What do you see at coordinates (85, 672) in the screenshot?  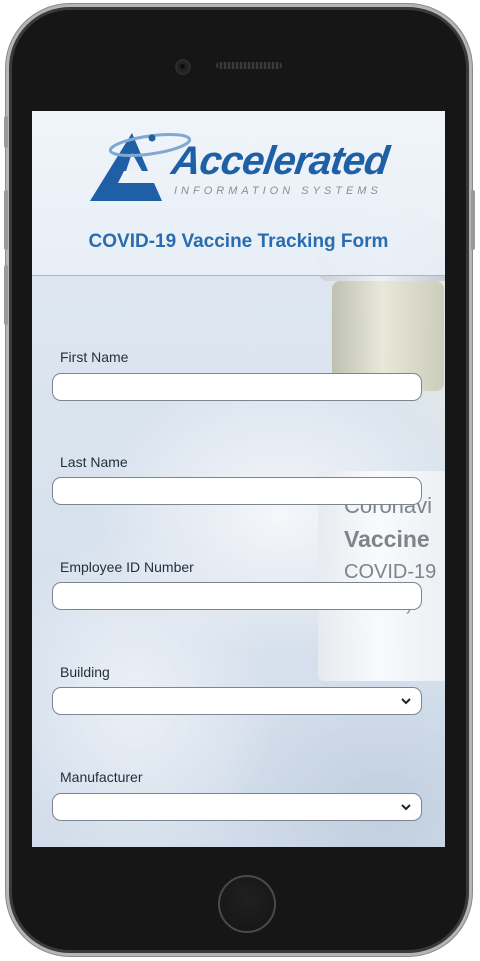 I see `building-label: Building` at bounding box center [85, 672].